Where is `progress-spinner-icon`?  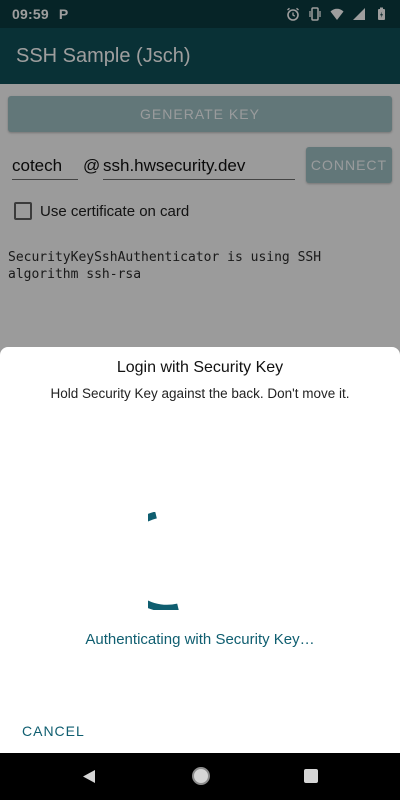 progress-spinner-icon is located at coordinates (163, 561).